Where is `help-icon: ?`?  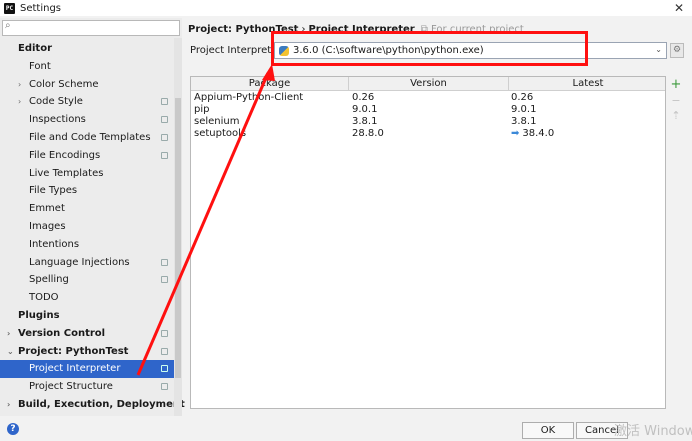
help-icon: ? is located at coordinates (13, 429).